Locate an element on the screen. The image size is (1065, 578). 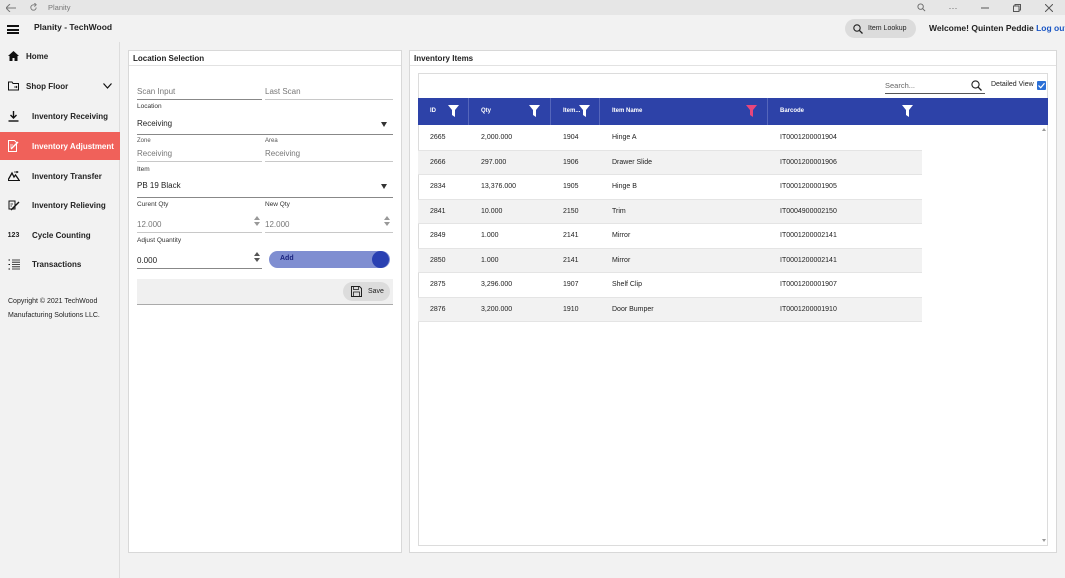
cell-id: 2834 is located at coordinates (438, 186).